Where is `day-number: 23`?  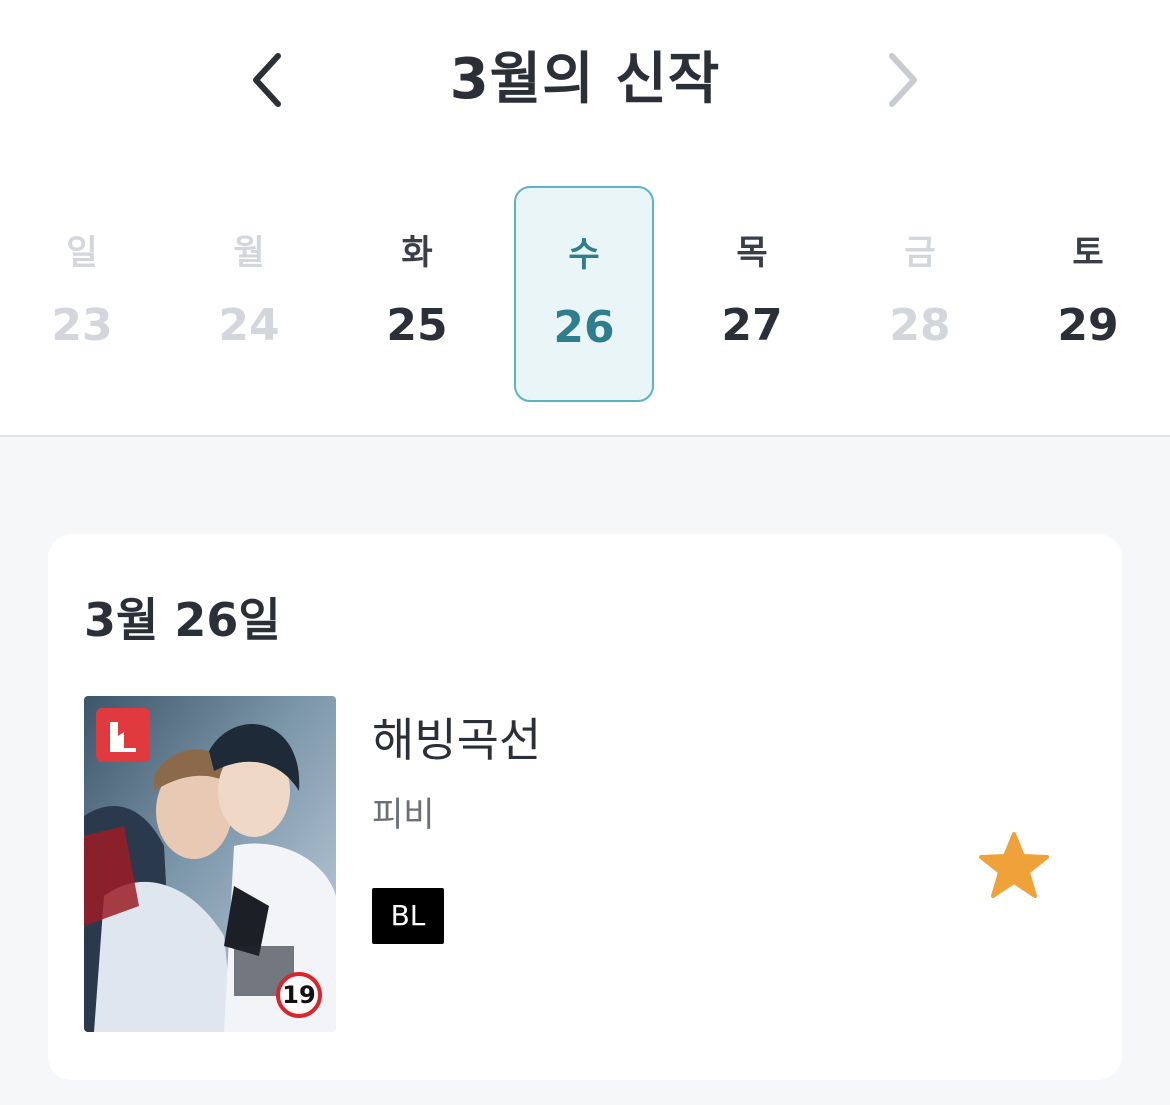
day-number: 23 is located at coordinates (82, 325).